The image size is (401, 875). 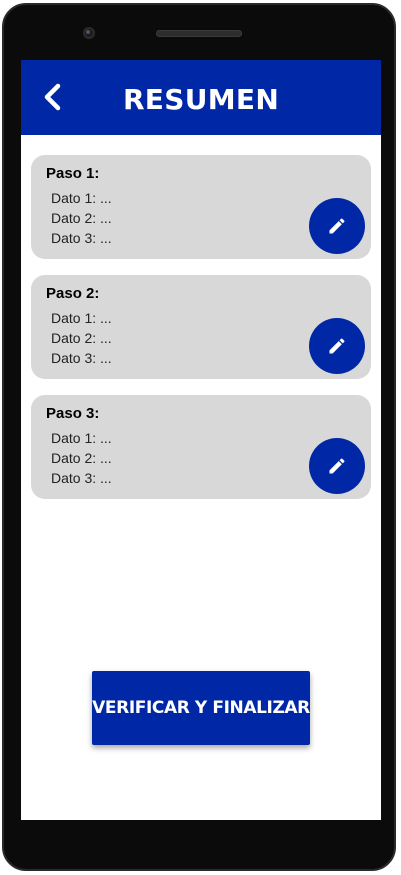 I want to click on edit-step-2-button, so click(x=337, y=346).